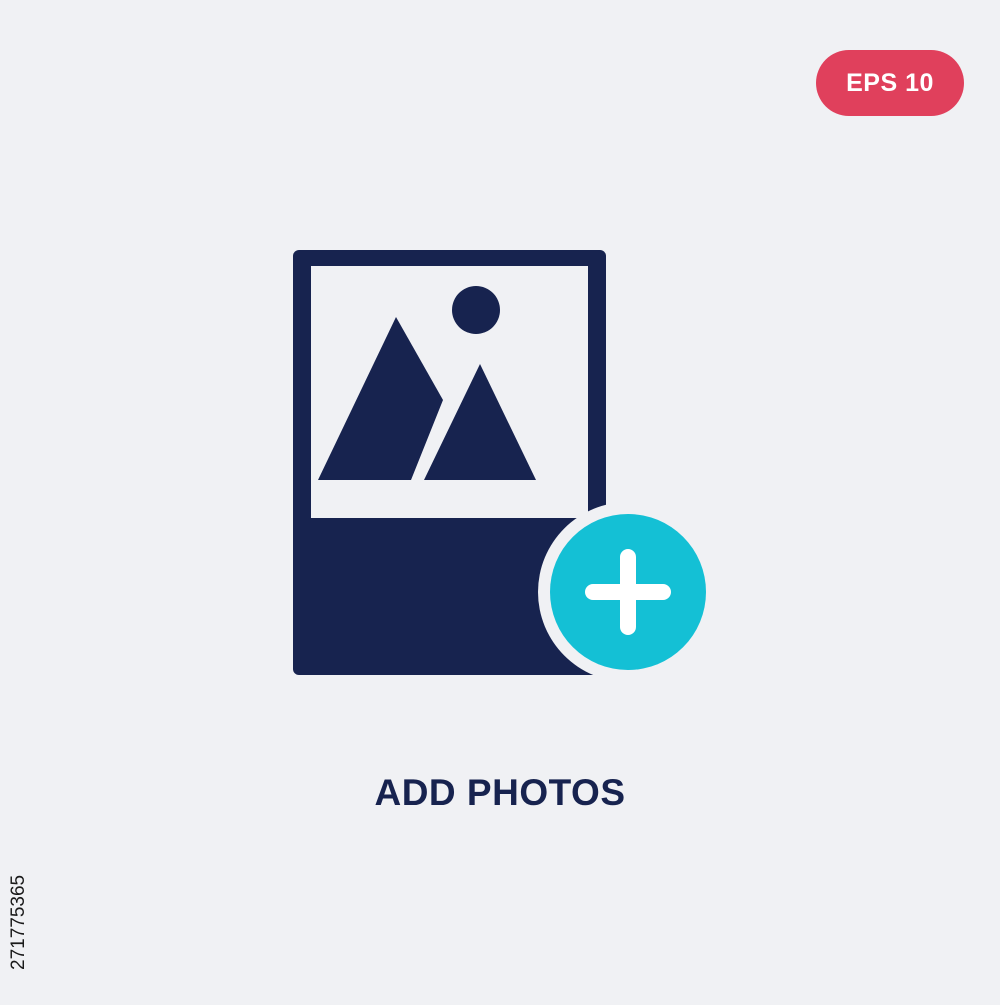  I want to click on stock-id-label: 271775365, so click(18, 922).